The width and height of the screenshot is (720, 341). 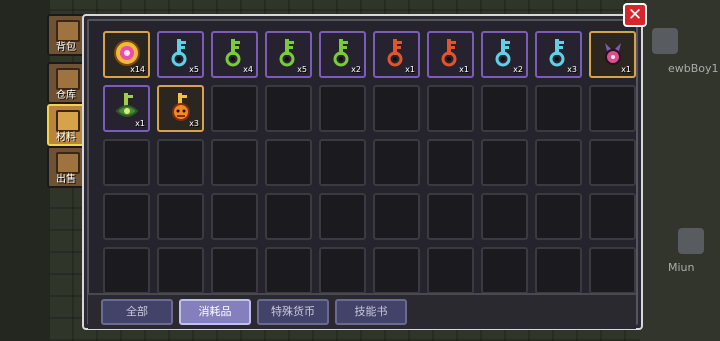 I want to click on category-tab-2: 特殊货币, so click(x=293, y=312).